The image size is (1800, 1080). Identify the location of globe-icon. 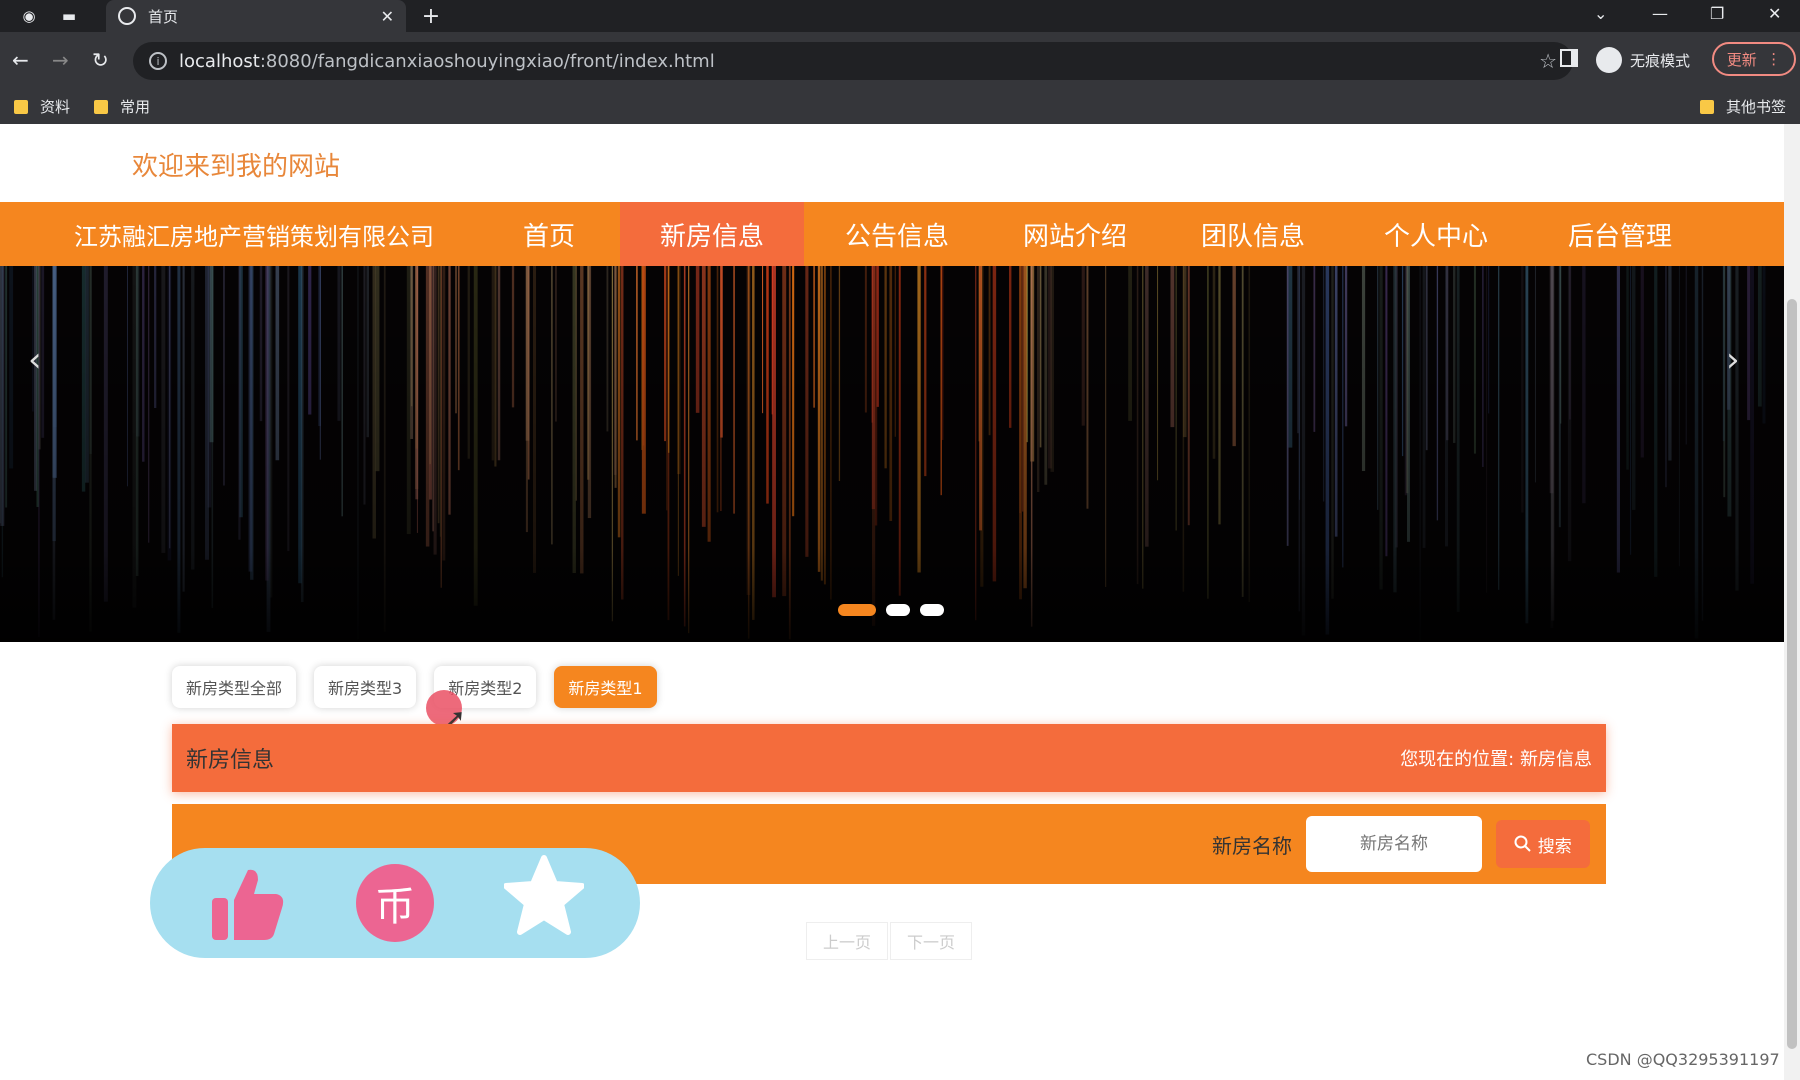
(127, 16).